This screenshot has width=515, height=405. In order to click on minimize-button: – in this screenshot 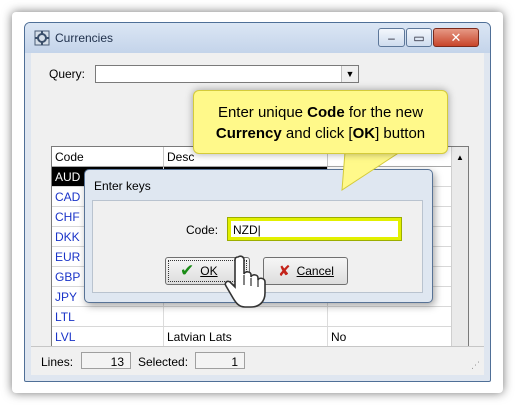, I will do `click(391, 37)`.